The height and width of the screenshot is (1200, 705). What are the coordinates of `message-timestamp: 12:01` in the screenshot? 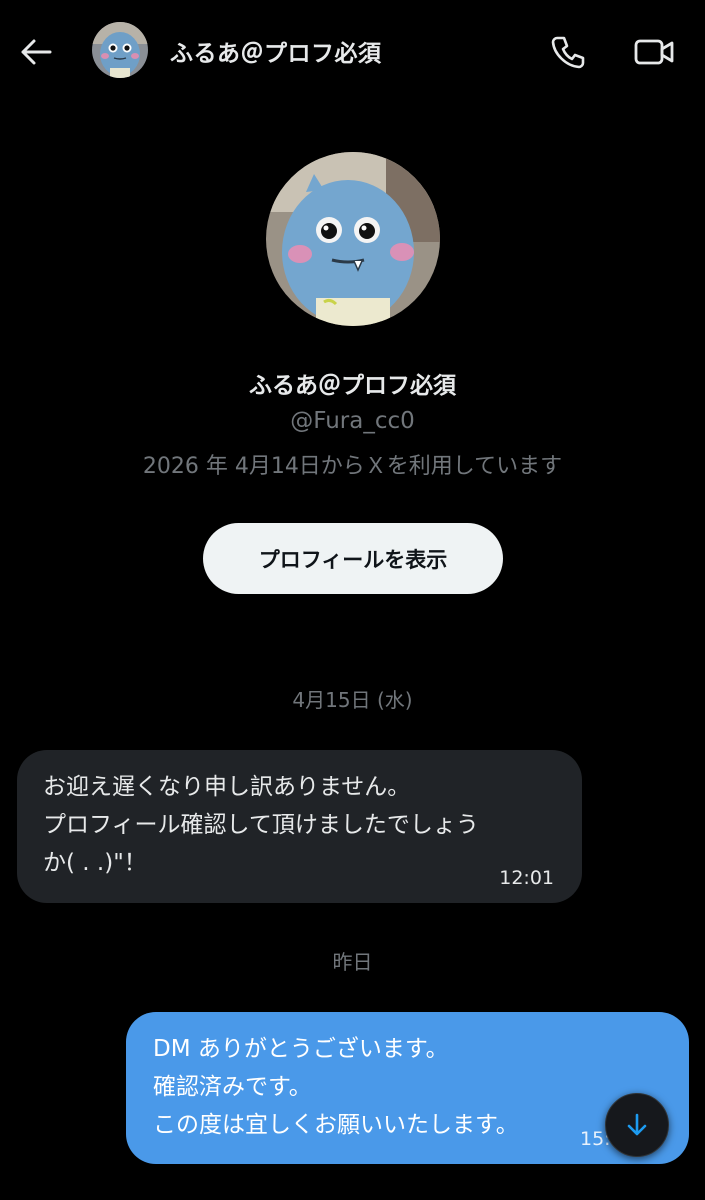 It's located at (526, 878).